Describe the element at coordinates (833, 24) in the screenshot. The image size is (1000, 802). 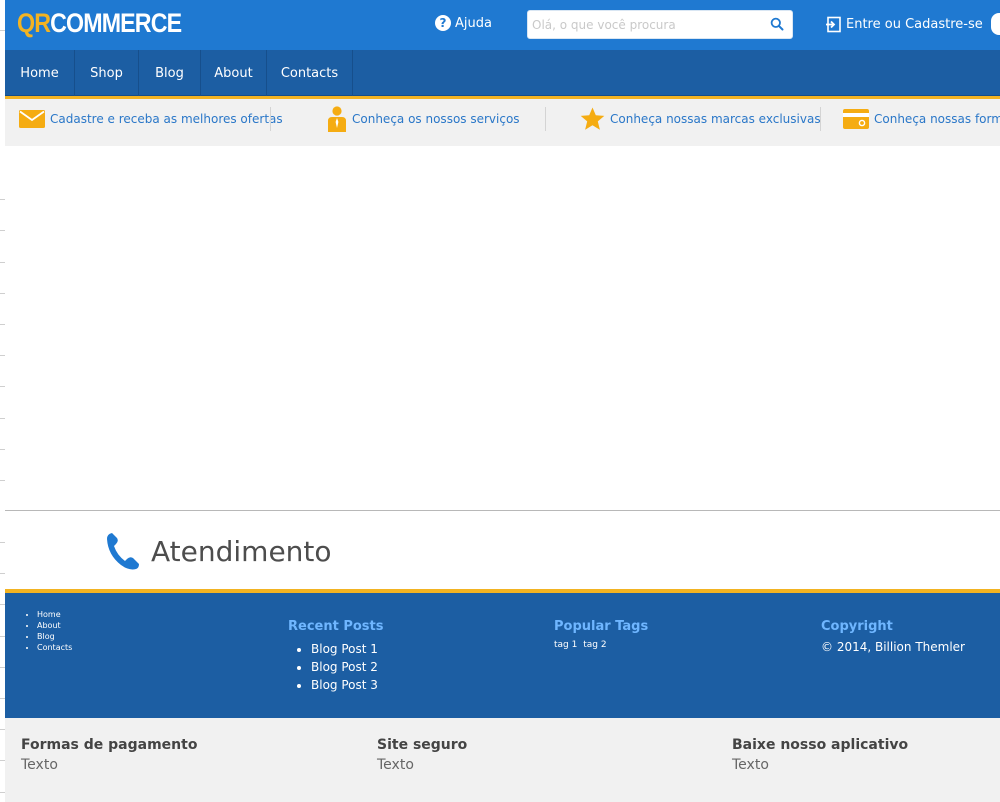
I see `sign-in-icon` at that location.